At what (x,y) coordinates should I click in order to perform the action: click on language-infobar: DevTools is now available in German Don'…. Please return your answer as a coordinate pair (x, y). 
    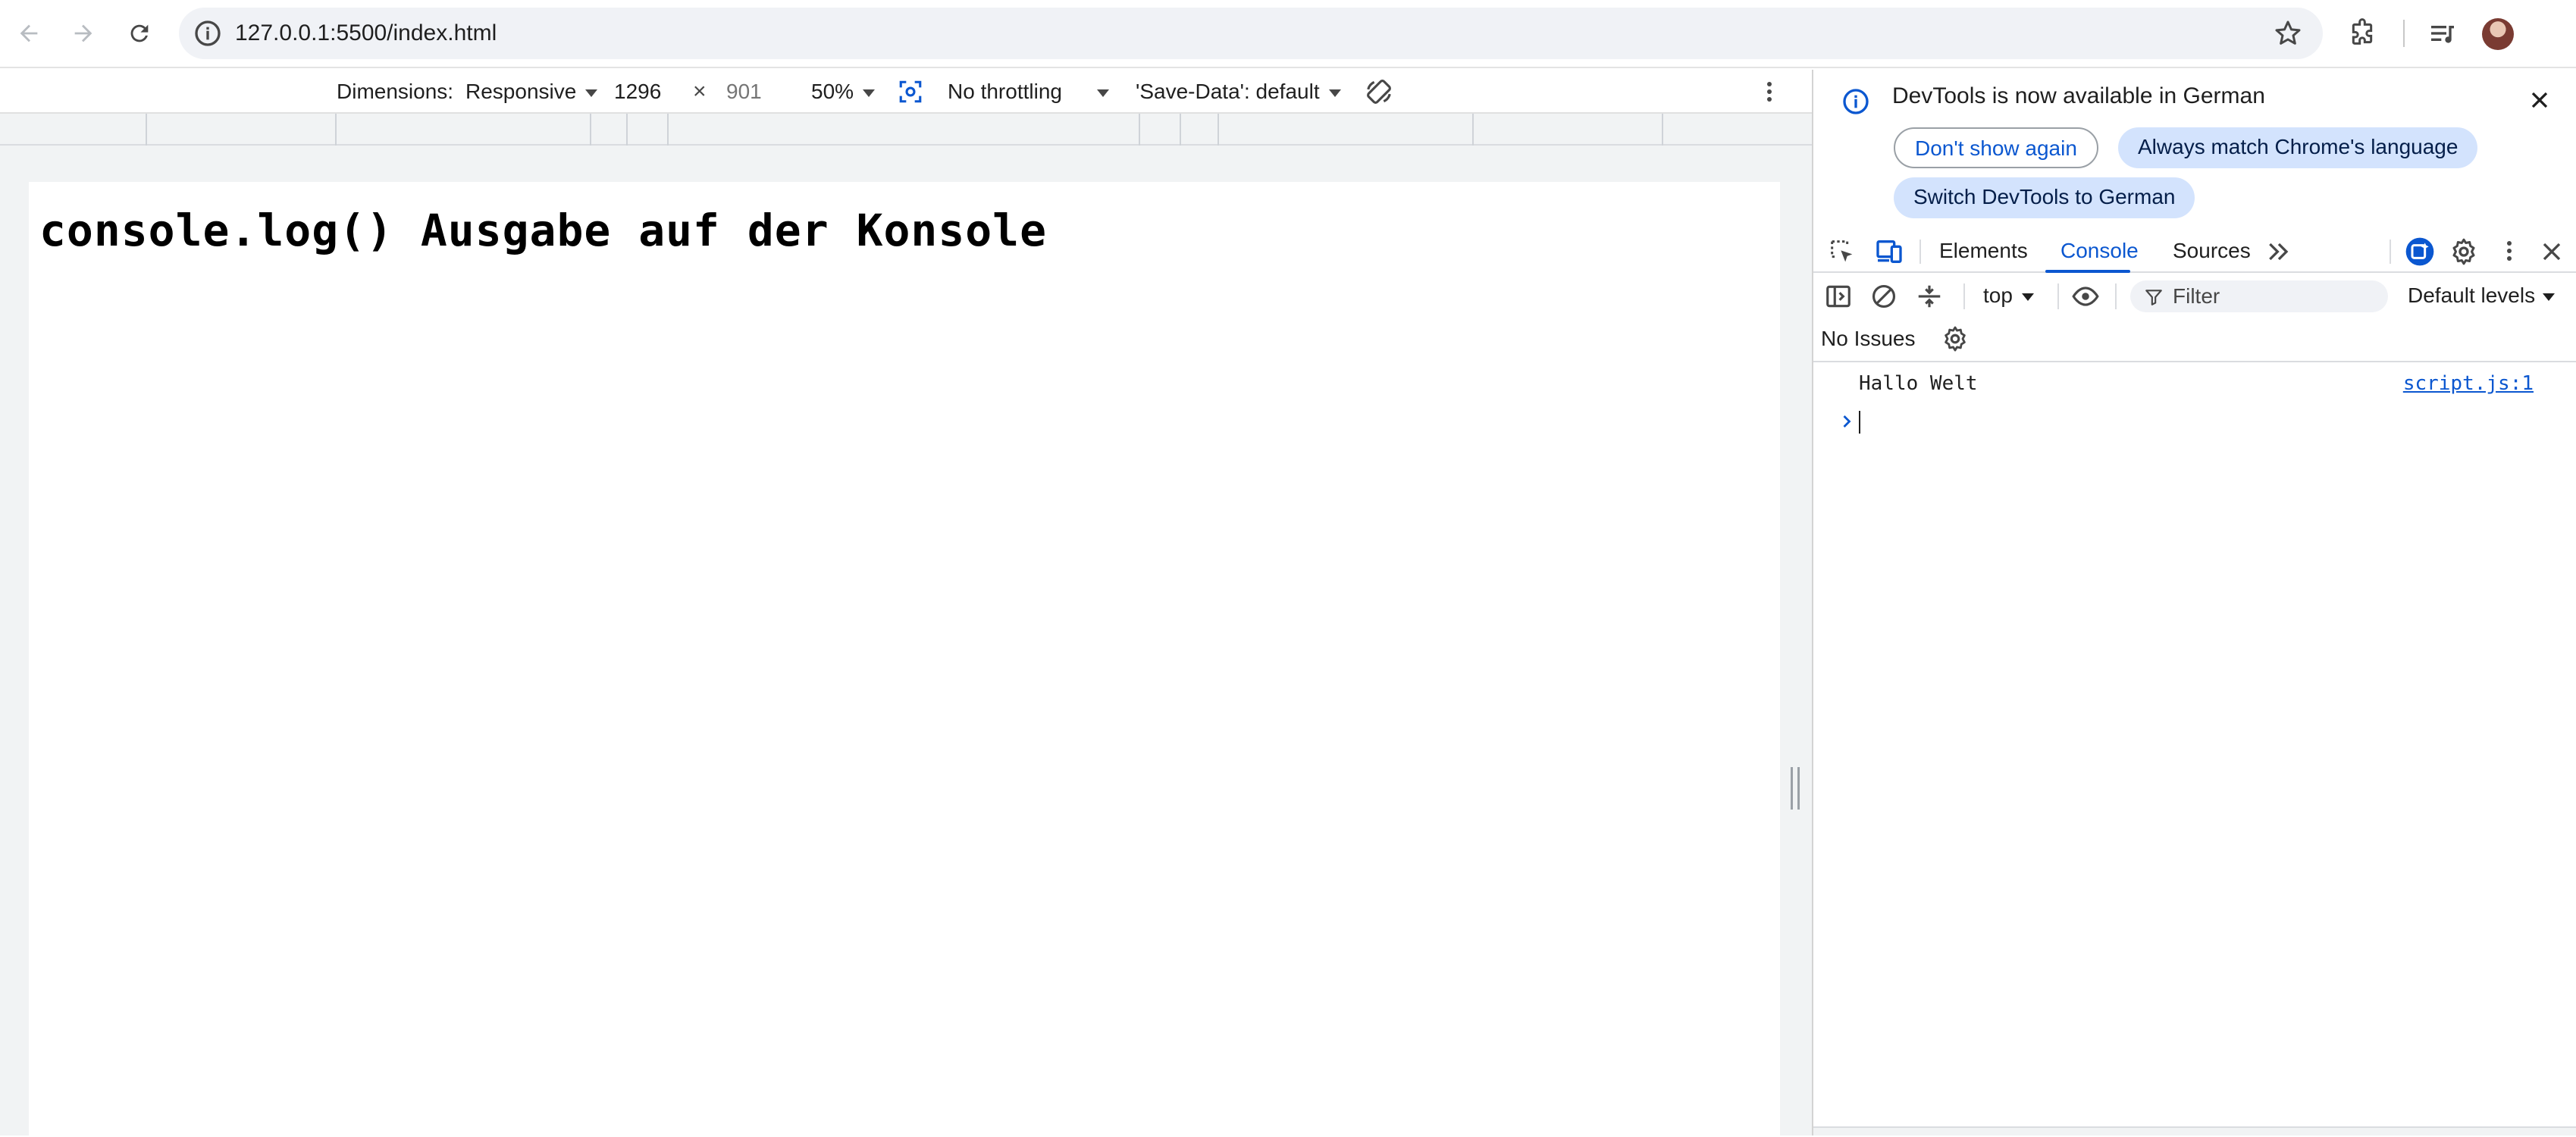
    Looking at the image, I should click on (2195, 146).